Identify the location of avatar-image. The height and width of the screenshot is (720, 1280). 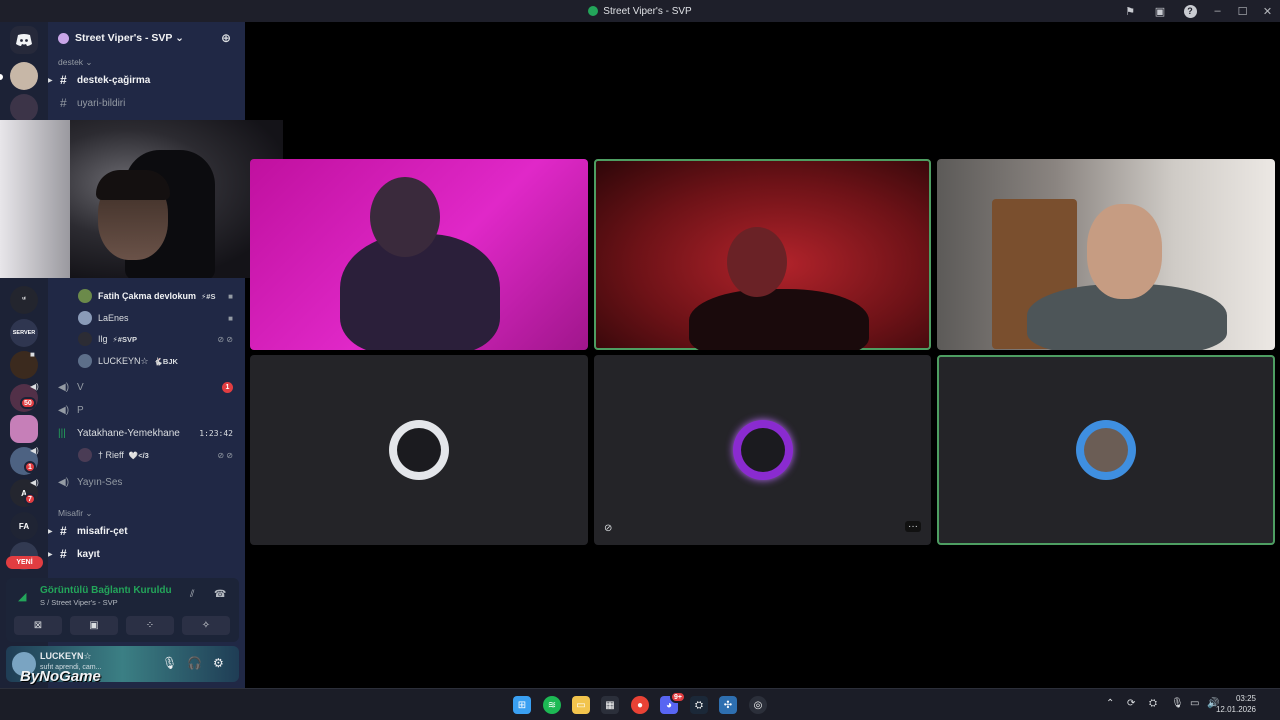
(762, 450).